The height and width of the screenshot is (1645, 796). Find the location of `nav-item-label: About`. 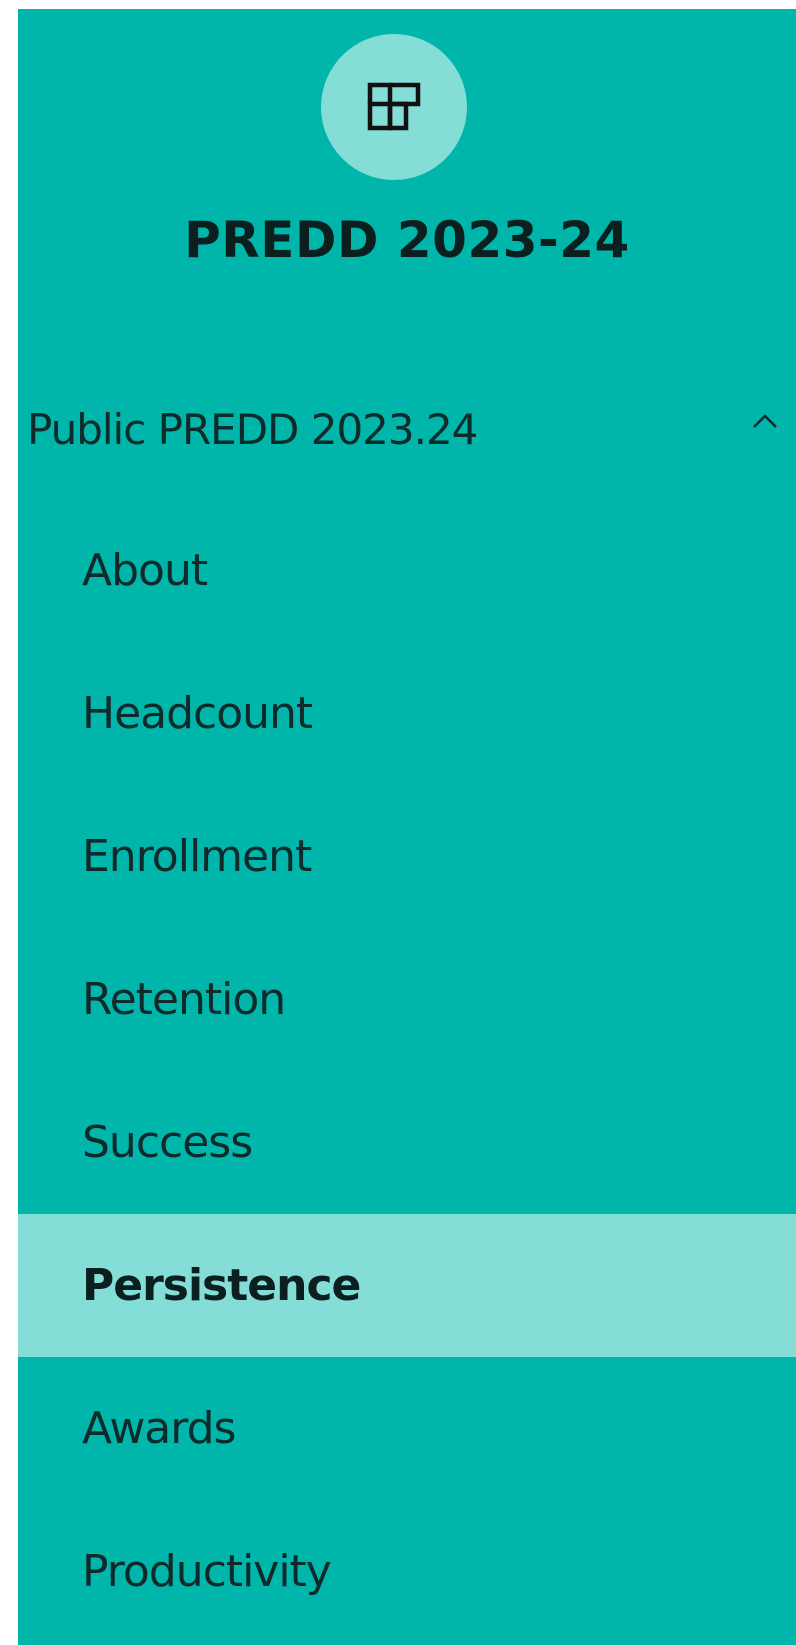

nav-item-label: About is located at coordinates (145, 570).